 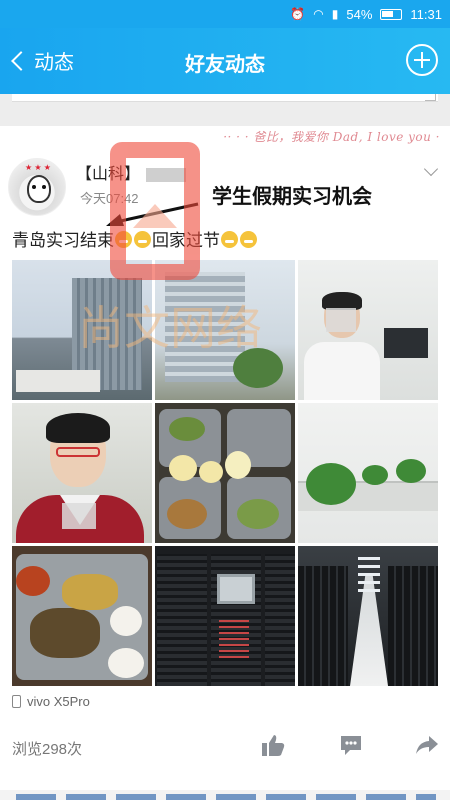 I want to click on avatar-ribbon: ★ ★ ★, so click(x=38, y=167).